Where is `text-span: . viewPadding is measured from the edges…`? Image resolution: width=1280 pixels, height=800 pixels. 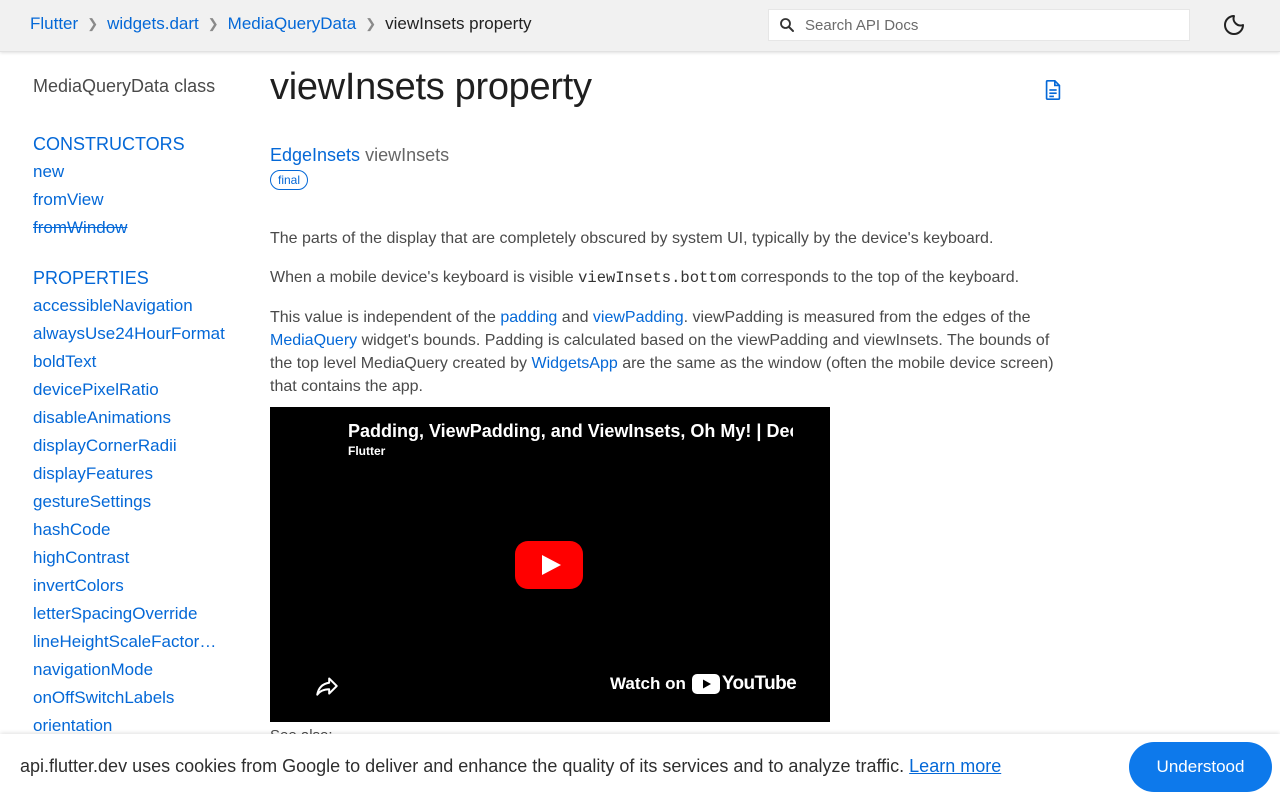 text-span: . viewPadding is measured from the edges… is located at coordinates (857, 317).